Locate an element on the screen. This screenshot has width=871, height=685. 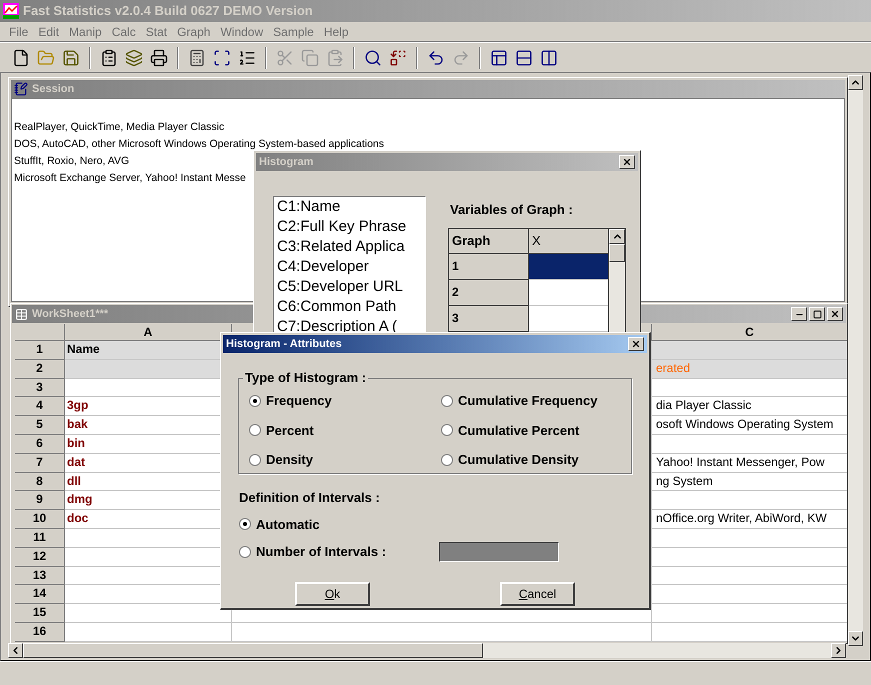
search-icon is located at coordinates (373, 57).